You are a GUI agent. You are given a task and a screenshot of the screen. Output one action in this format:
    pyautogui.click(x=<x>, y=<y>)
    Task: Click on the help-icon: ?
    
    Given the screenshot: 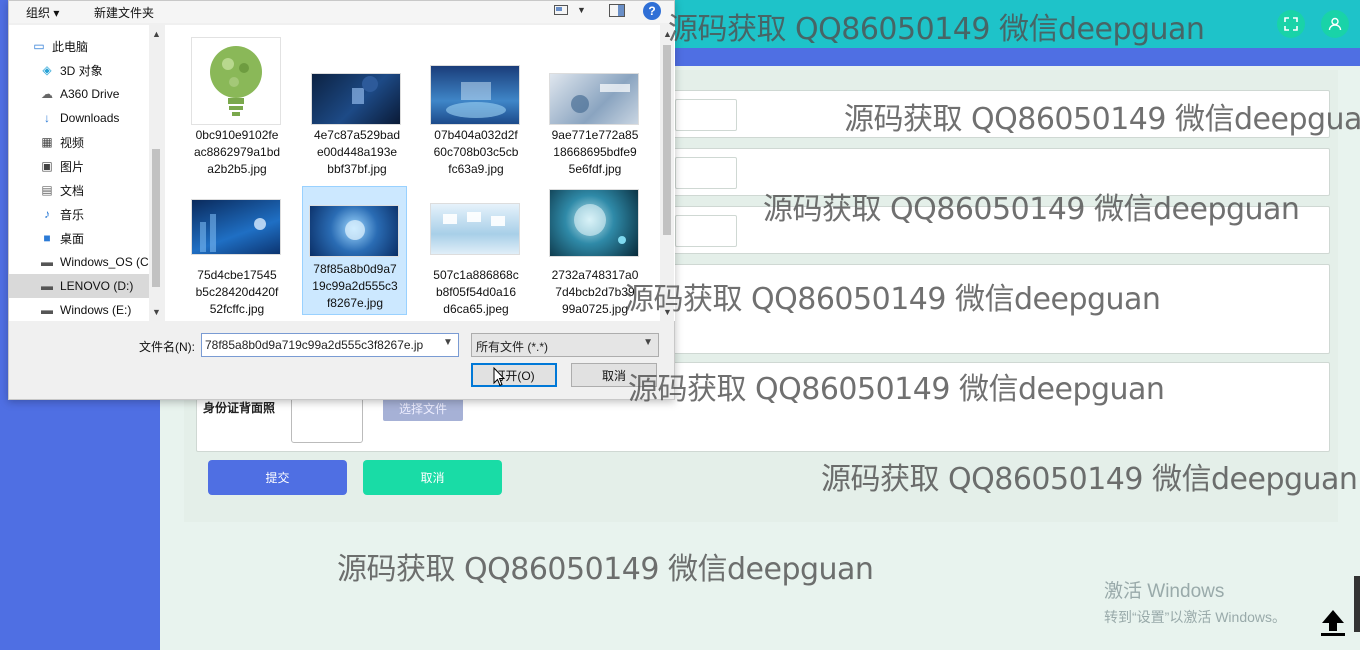 What is the action you would take?
    pyautogui.click(x=652, y=11)
    